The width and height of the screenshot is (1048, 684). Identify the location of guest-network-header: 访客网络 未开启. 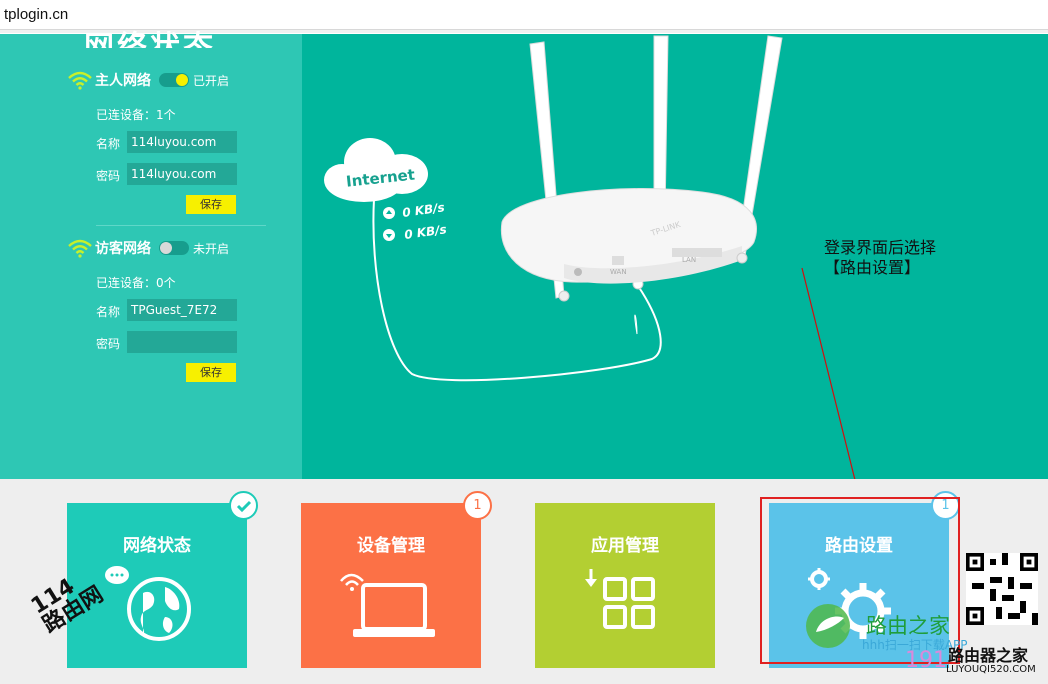
(148, 248).